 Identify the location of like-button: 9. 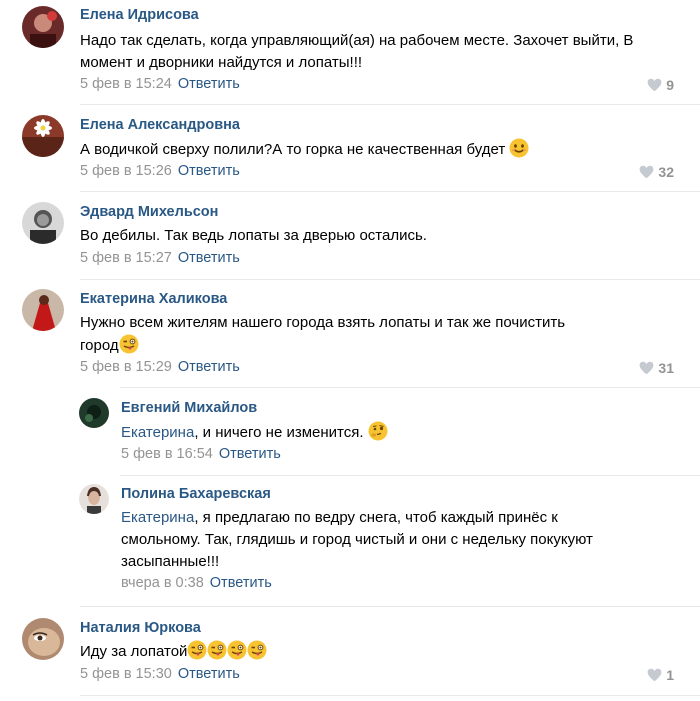
(660, 85).